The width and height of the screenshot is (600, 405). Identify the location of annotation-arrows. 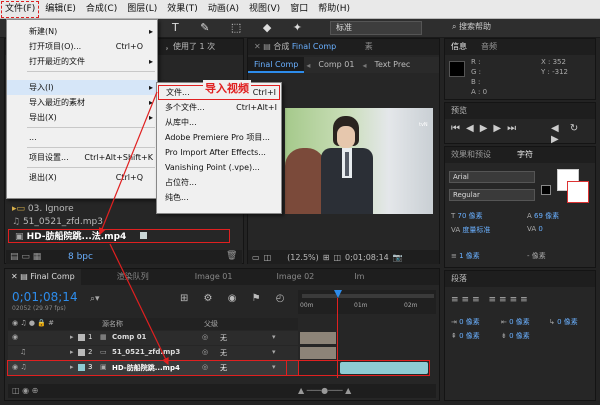
(133, 228).